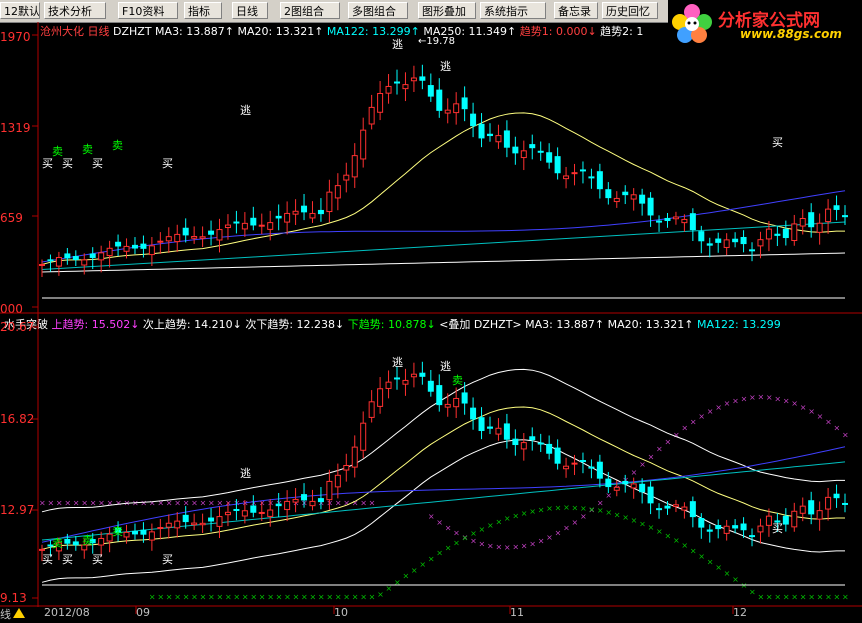 This screenshot has width=862, height=623. I want to click on tb-multichart: 多图组合, so click(378, 10).